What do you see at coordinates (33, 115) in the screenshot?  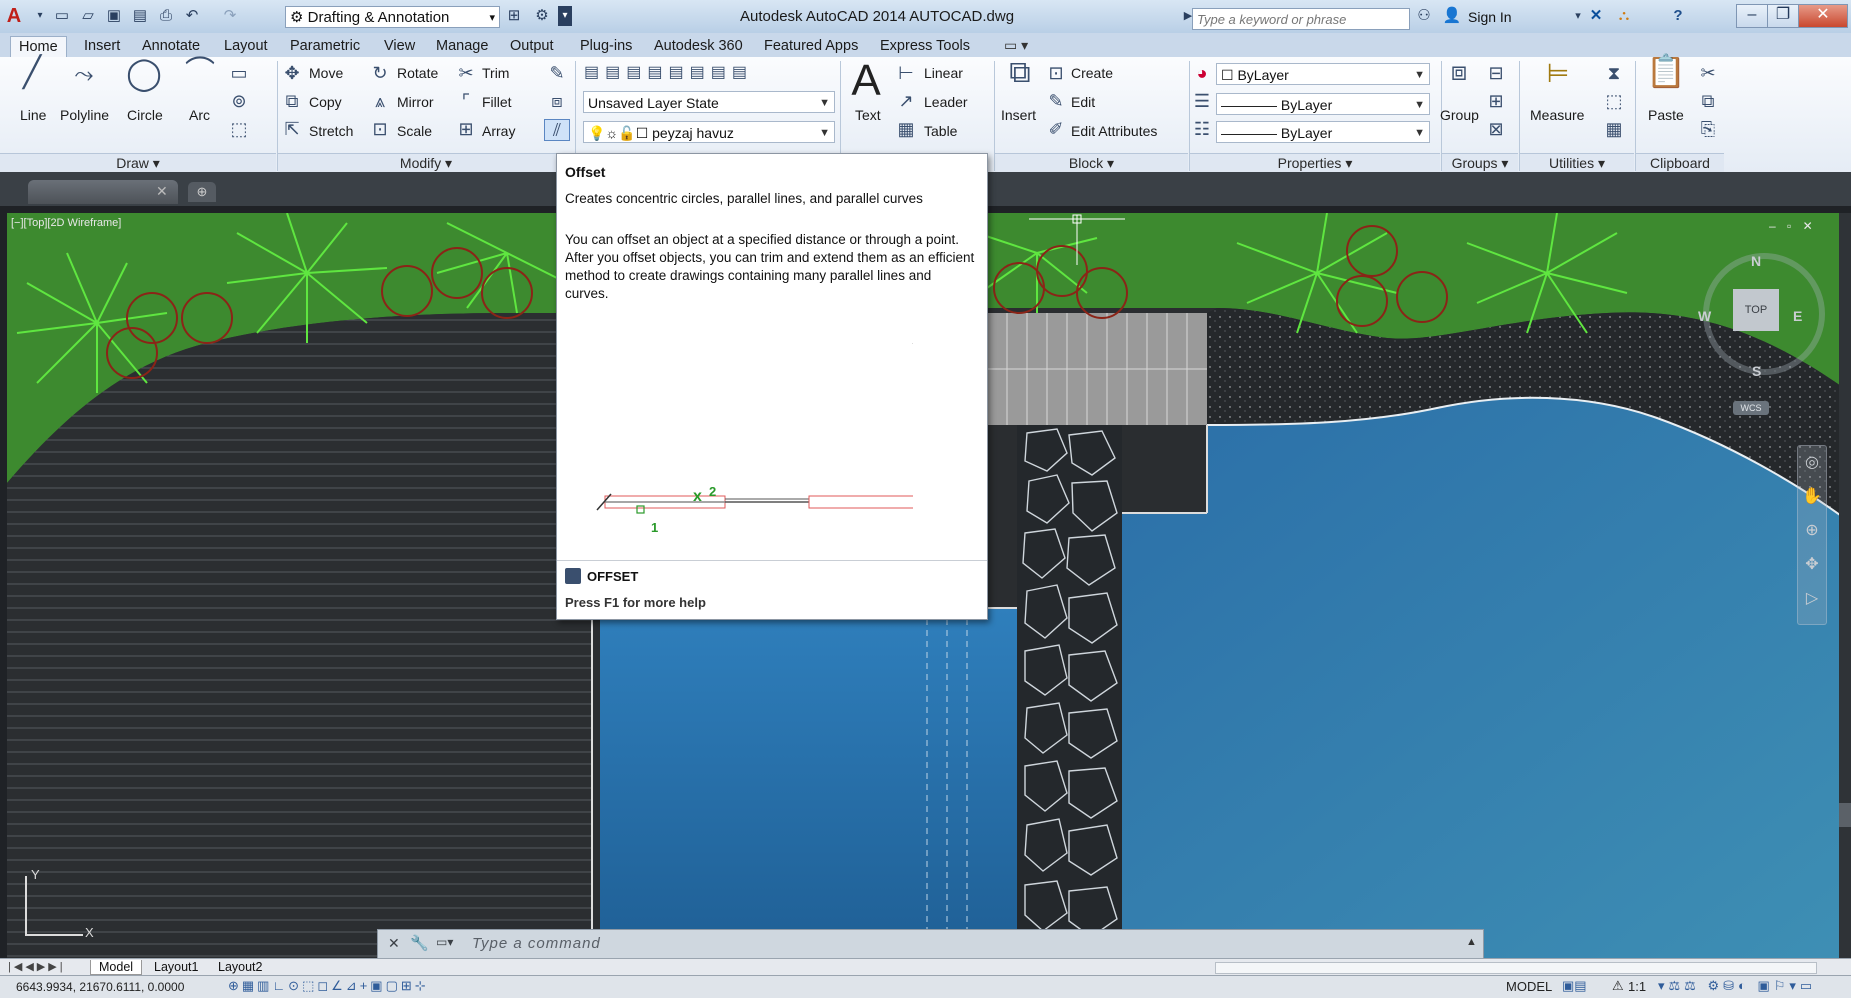 I see `line-button: Line` at bounding box center [33, 115].